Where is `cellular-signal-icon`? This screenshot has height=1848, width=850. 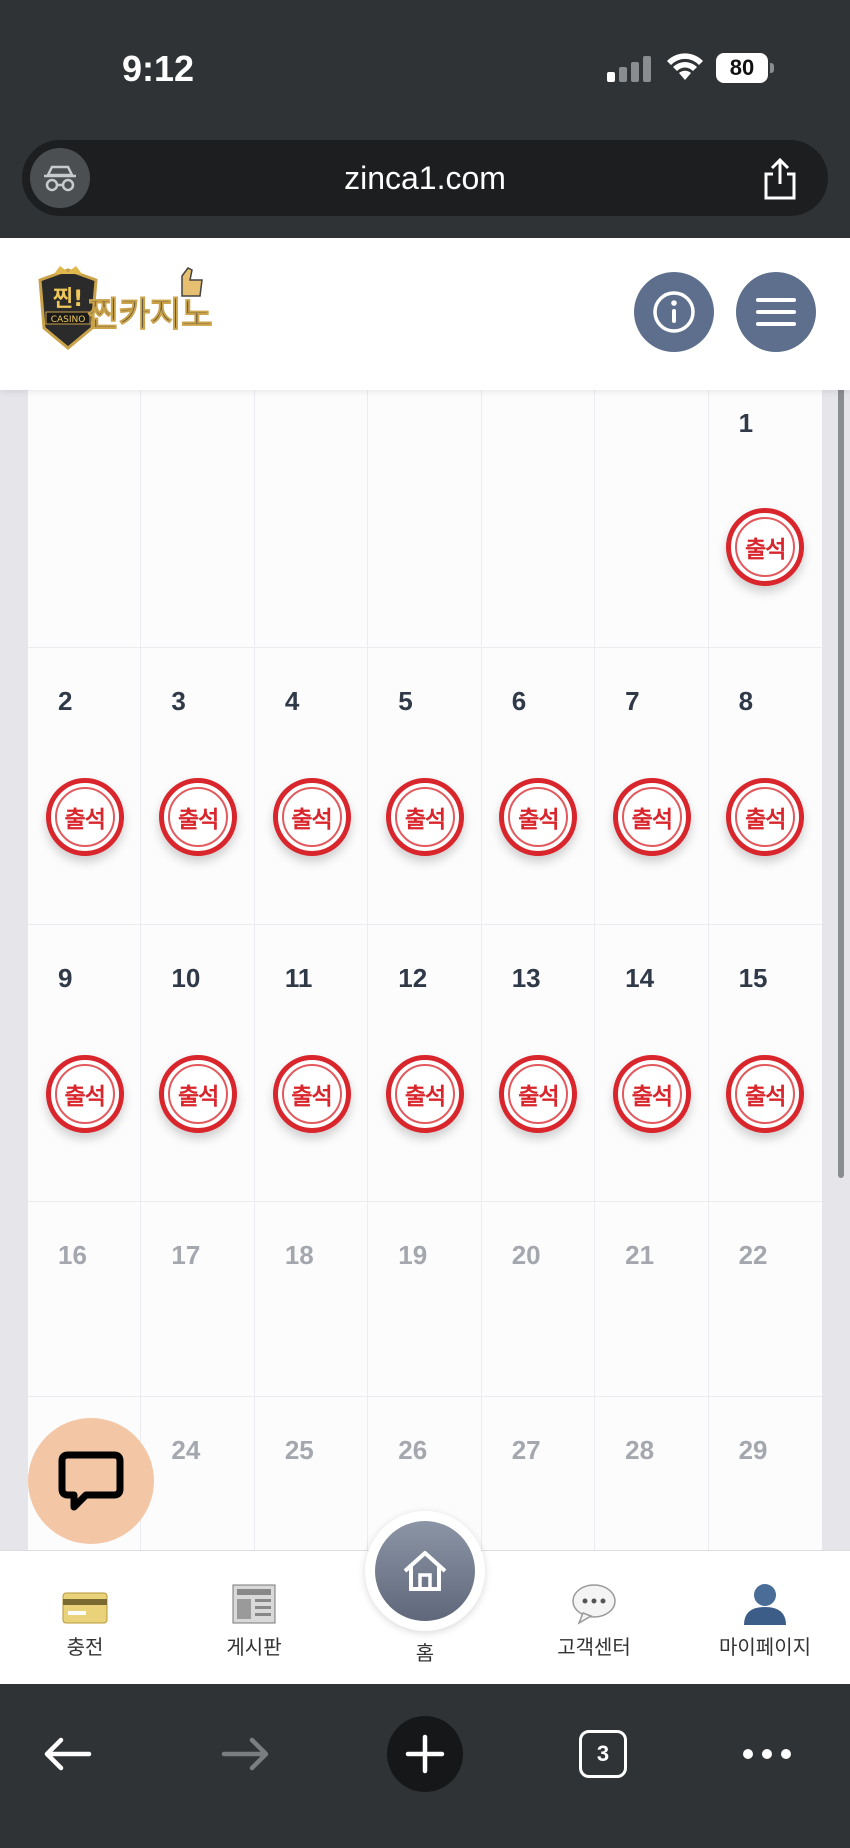
cellular-signal-icon is located at coordinates (629, 69).